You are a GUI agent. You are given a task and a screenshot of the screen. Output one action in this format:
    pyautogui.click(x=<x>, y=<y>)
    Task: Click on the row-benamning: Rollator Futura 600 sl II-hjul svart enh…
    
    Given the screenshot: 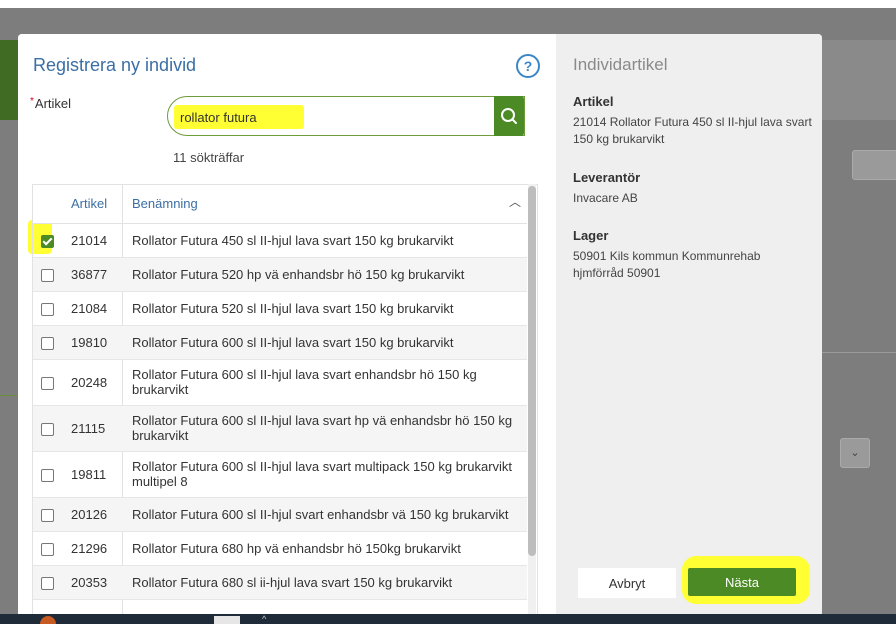 What is the action you would take?
    pyautogui.click(x=320, y=514)
    